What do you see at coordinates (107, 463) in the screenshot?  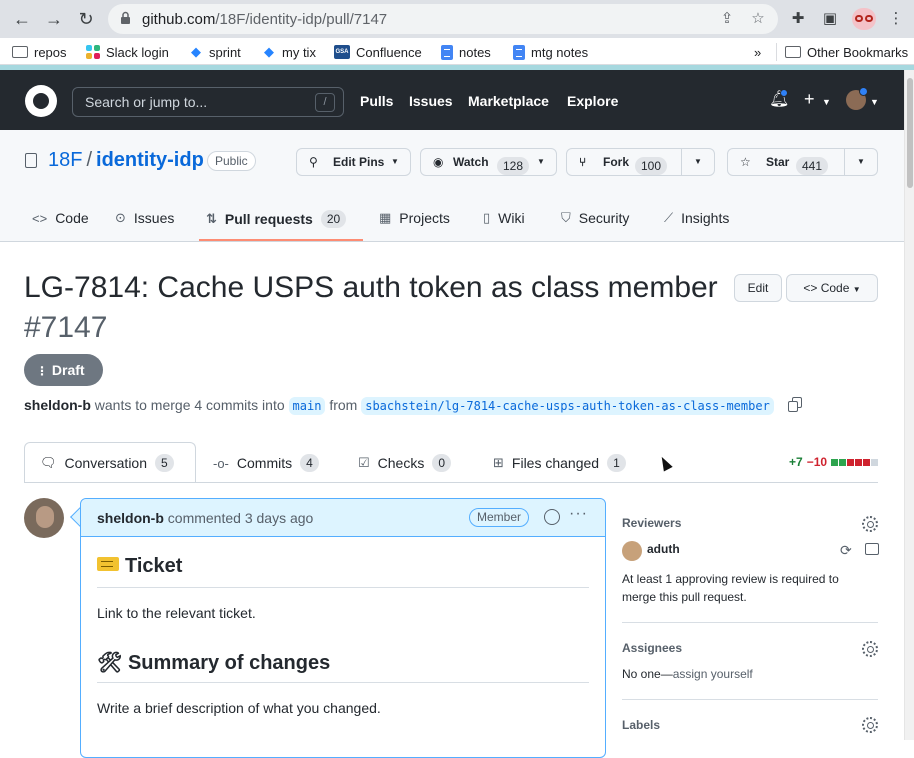 I see `tab-conversation: 🗨︎ Conversation 5` at bounding box center [107, 463].